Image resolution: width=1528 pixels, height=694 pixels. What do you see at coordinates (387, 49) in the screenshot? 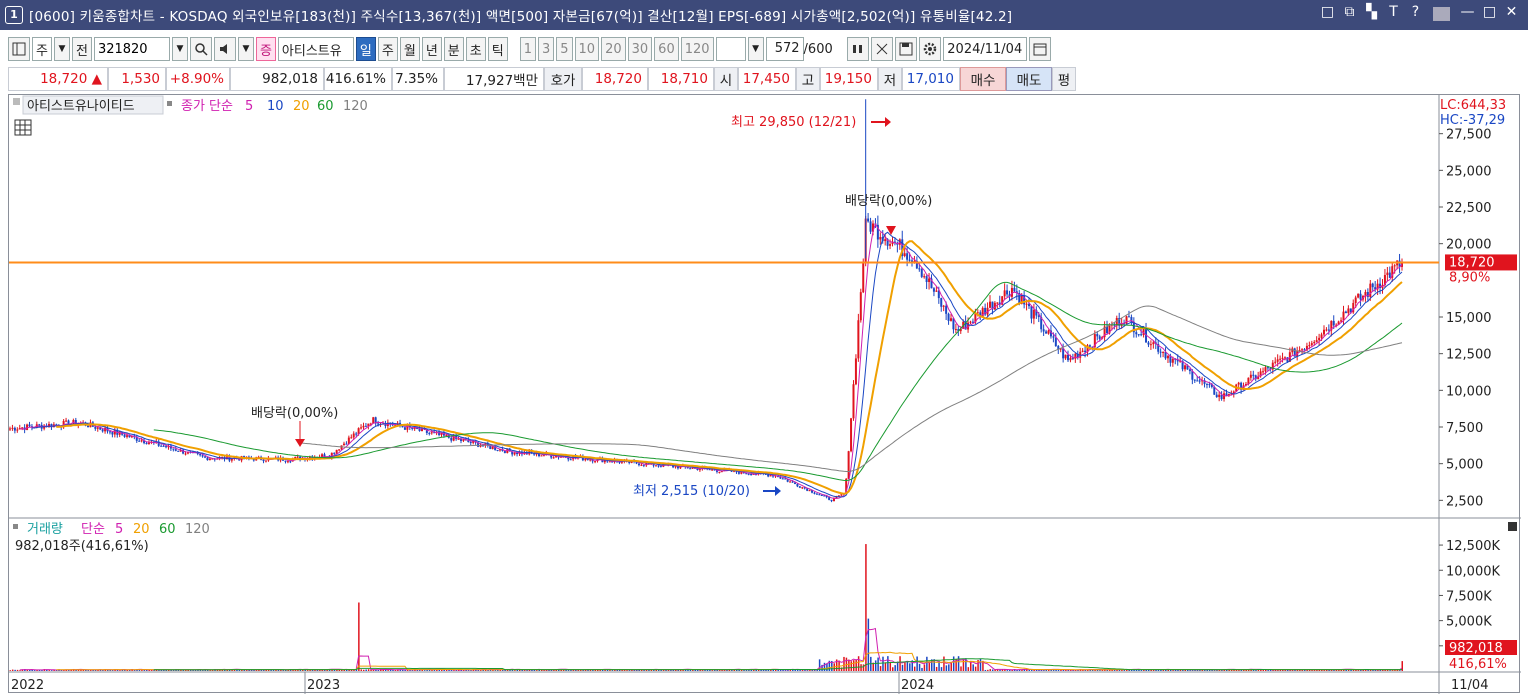
I see `period-week-tab: 주` at bounding box center [387, 49].